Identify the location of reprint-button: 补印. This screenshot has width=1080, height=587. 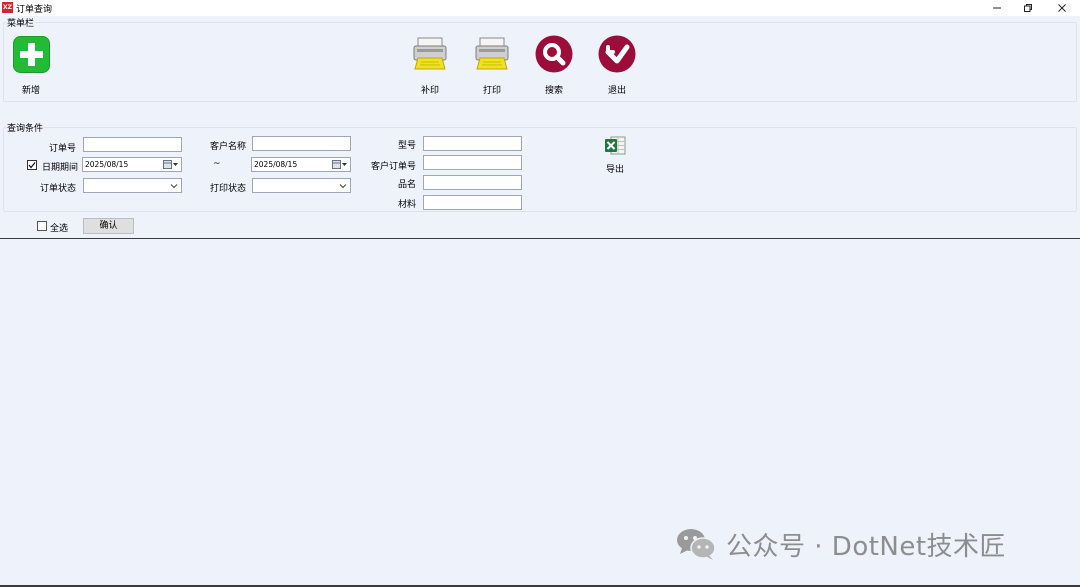
(430, 65).